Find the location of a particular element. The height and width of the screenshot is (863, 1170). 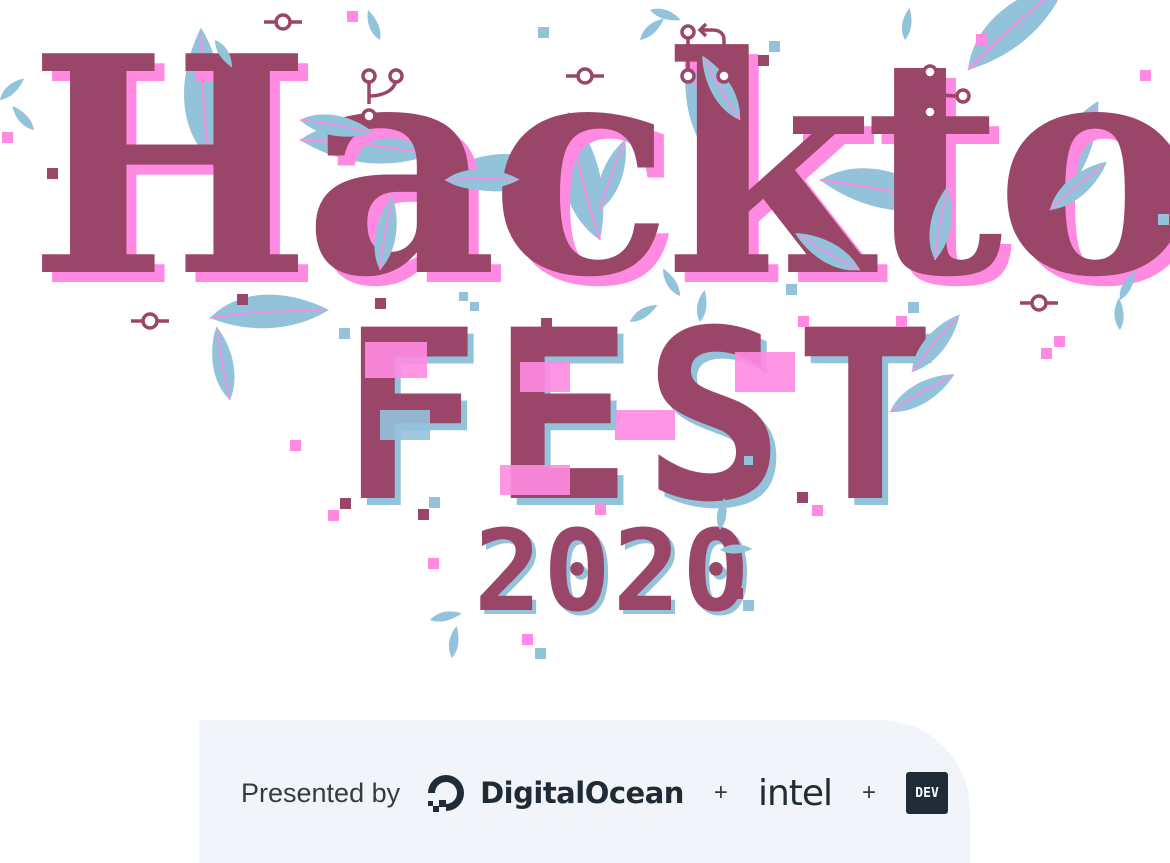

sponsor-row: Presented by DigitalOcean + intel + DEV is located at coordinates (595, 793).